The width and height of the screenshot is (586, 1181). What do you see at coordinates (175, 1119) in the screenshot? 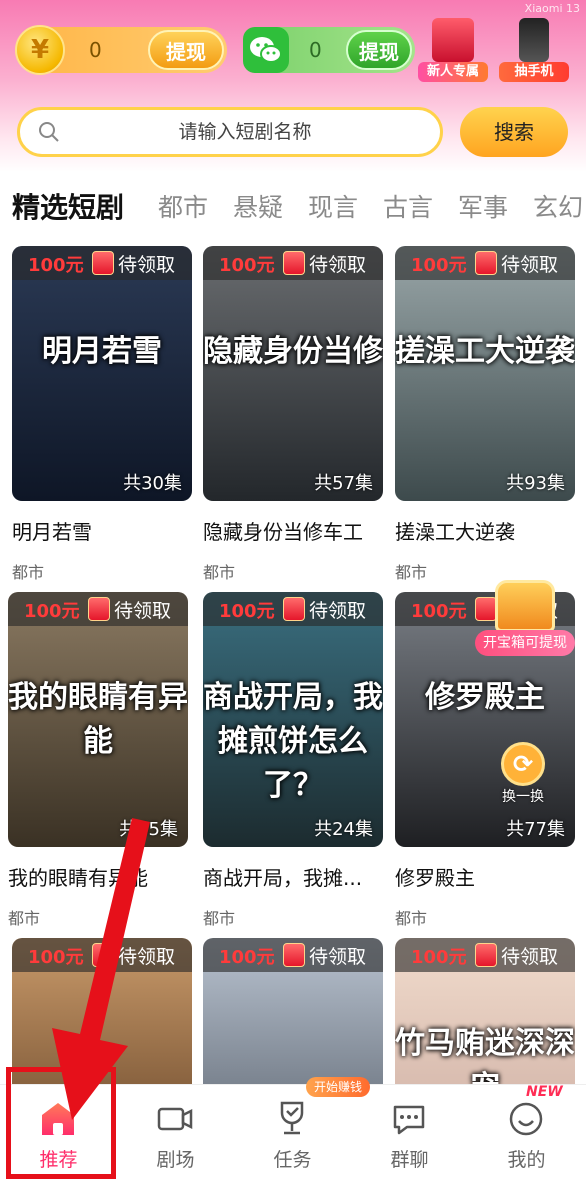
I see `video-camera-icon` at bounding box center [175, 1119].